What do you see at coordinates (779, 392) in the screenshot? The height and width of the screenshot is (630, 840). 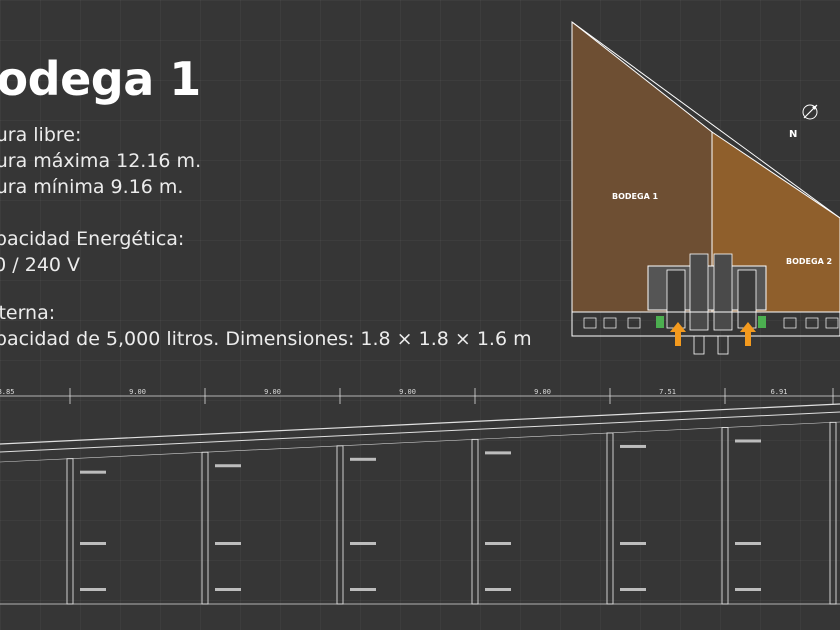 I see `span-dimension-label: 6.91` at bounding box center [779, 392].